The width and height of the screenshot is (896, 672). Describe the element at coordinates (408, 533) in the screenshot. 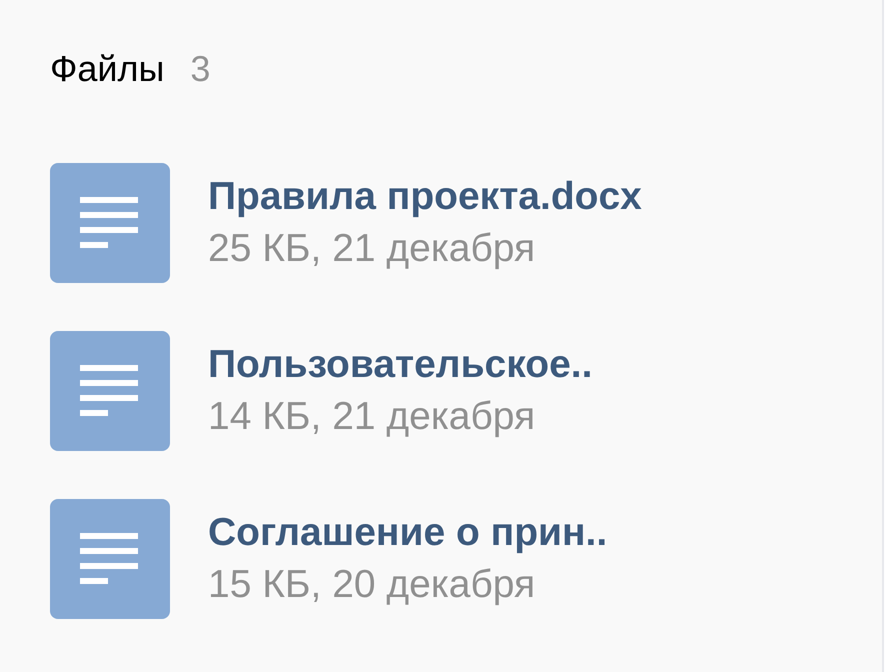

I see `file-name-link: Соглашение о прин..` at that location.